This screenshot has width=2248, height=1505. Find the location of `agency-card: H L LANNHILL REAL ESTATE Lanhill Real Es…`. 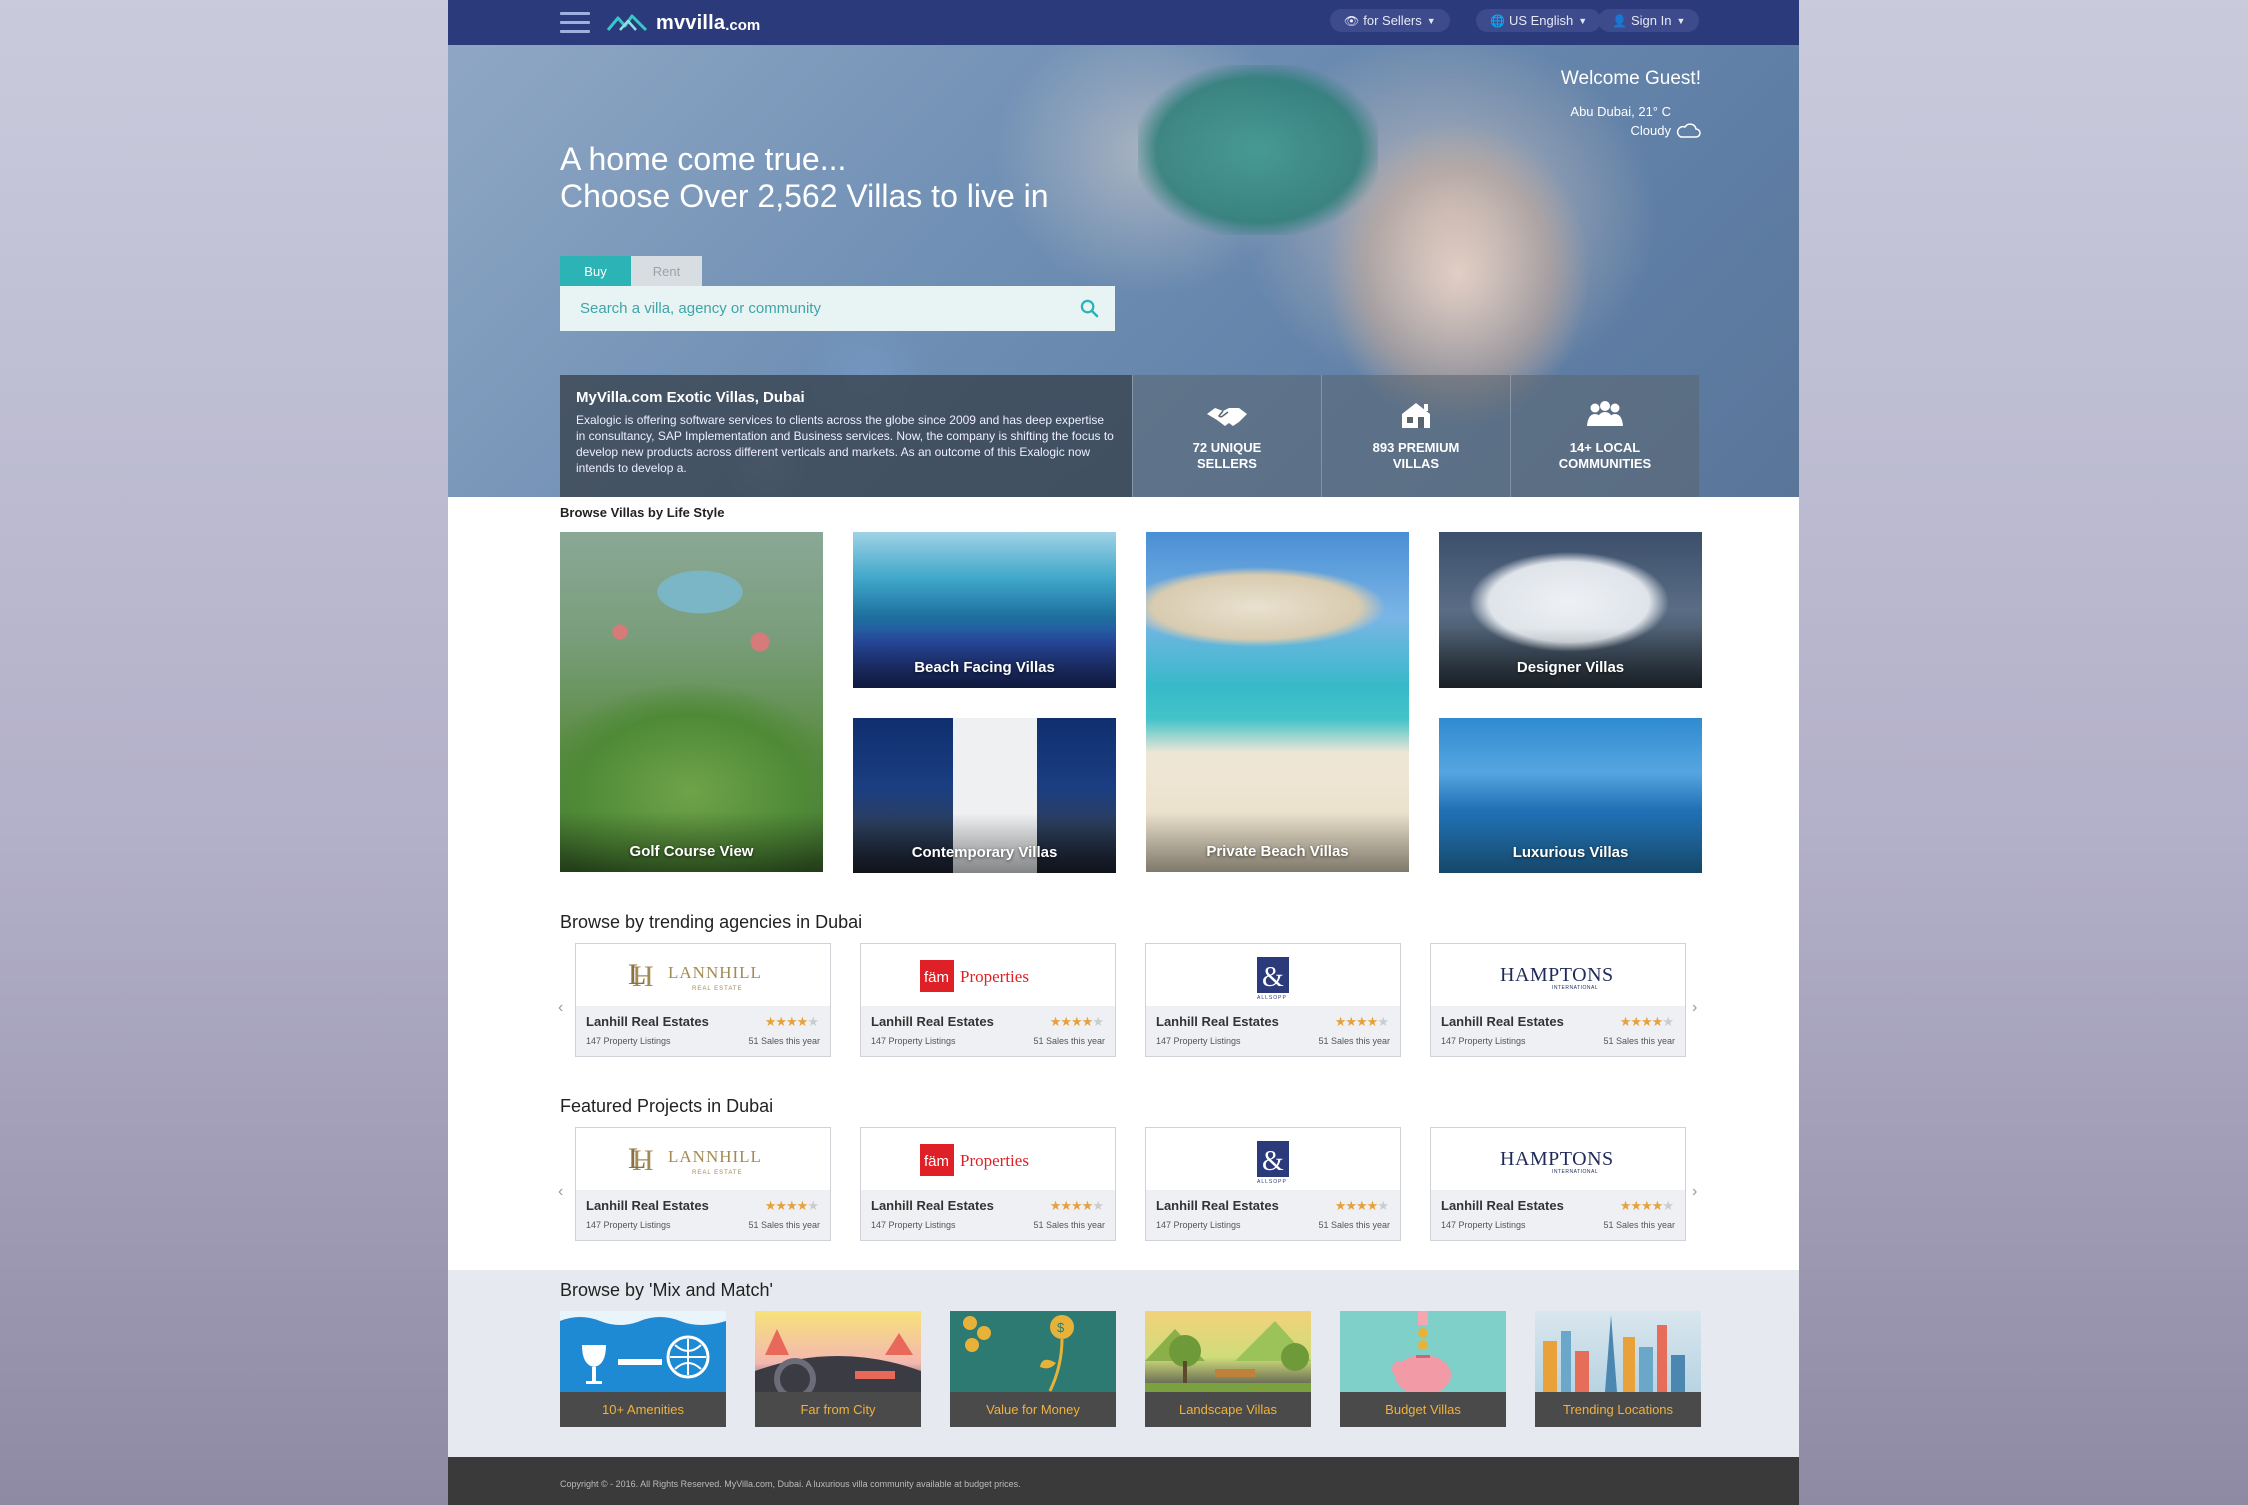

agency-card: H L LANNHILL REAL ESTATE Lanhill Real Es… is located at coordinates (703, 1000).